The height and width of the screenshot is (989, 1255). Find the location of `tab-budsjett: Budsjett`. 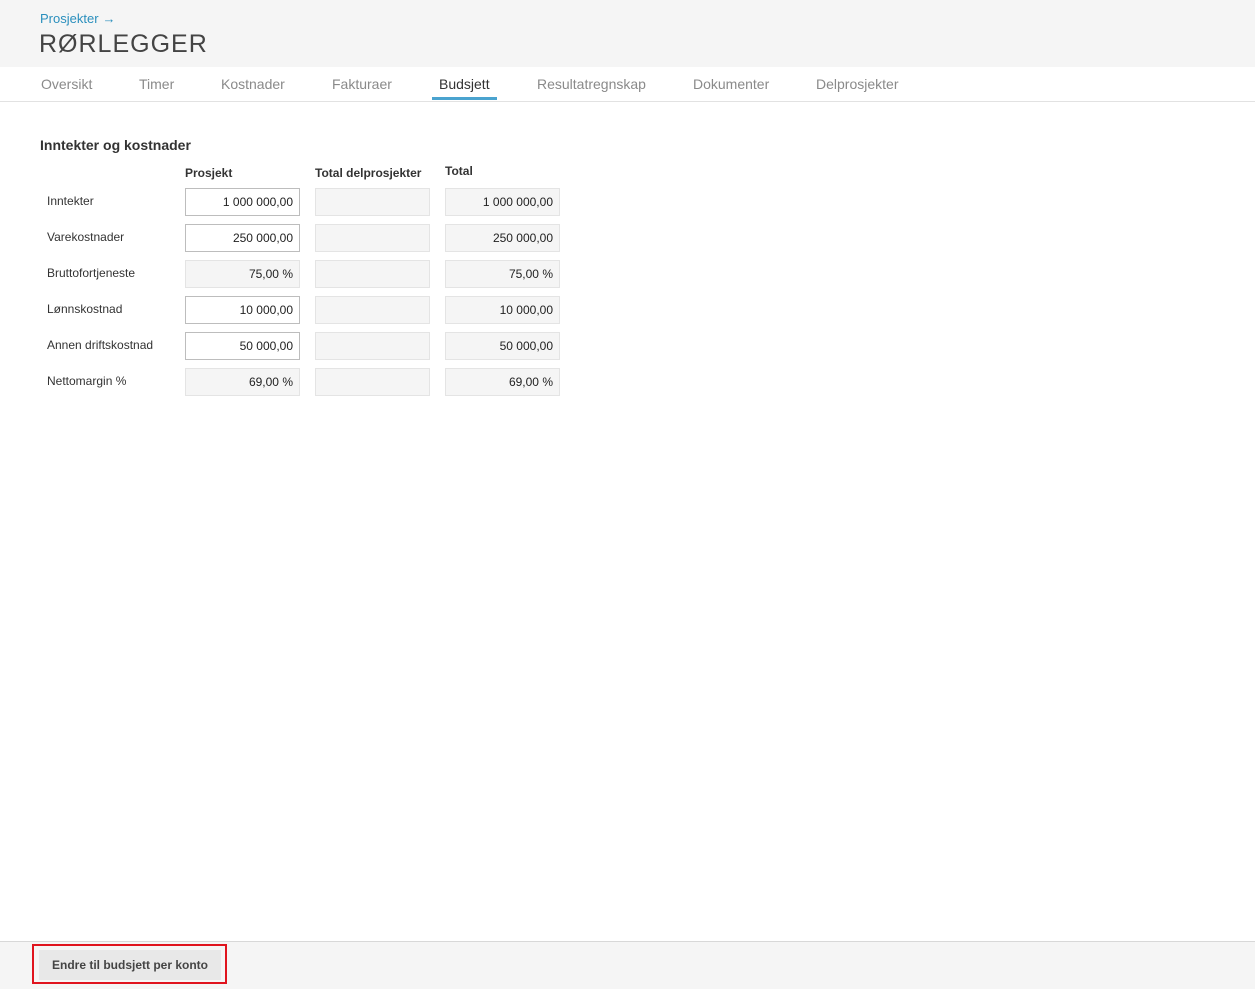

tab-budsjett: Budsjett is located at coordinates (464, 84).